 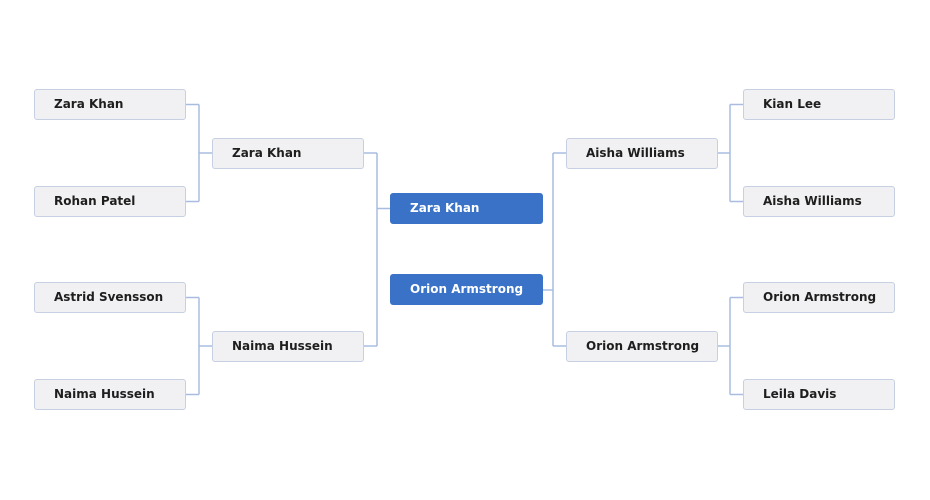 I want to click on right-round1-match-2: Aisha Williams, so click(x=819, y=201).